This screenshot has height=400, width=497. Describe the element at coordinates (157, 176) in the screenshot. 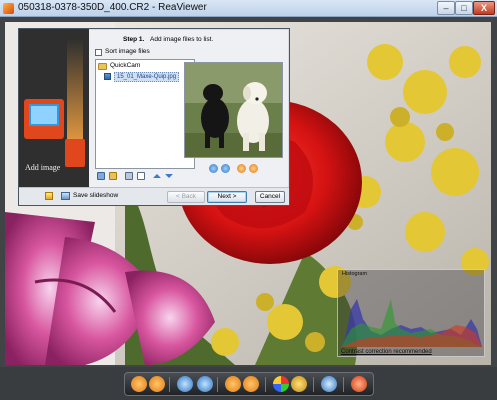

I see `move-up-icon` at that location.